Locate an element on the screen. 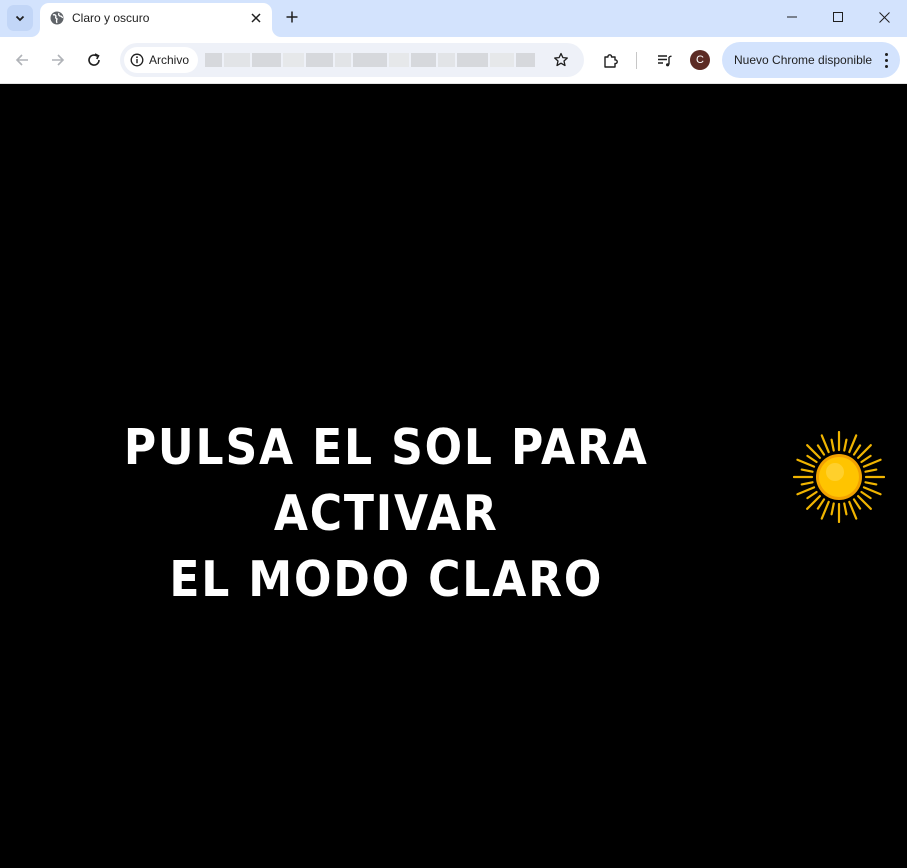  maximize-icon is located at coordinates (838, 17).